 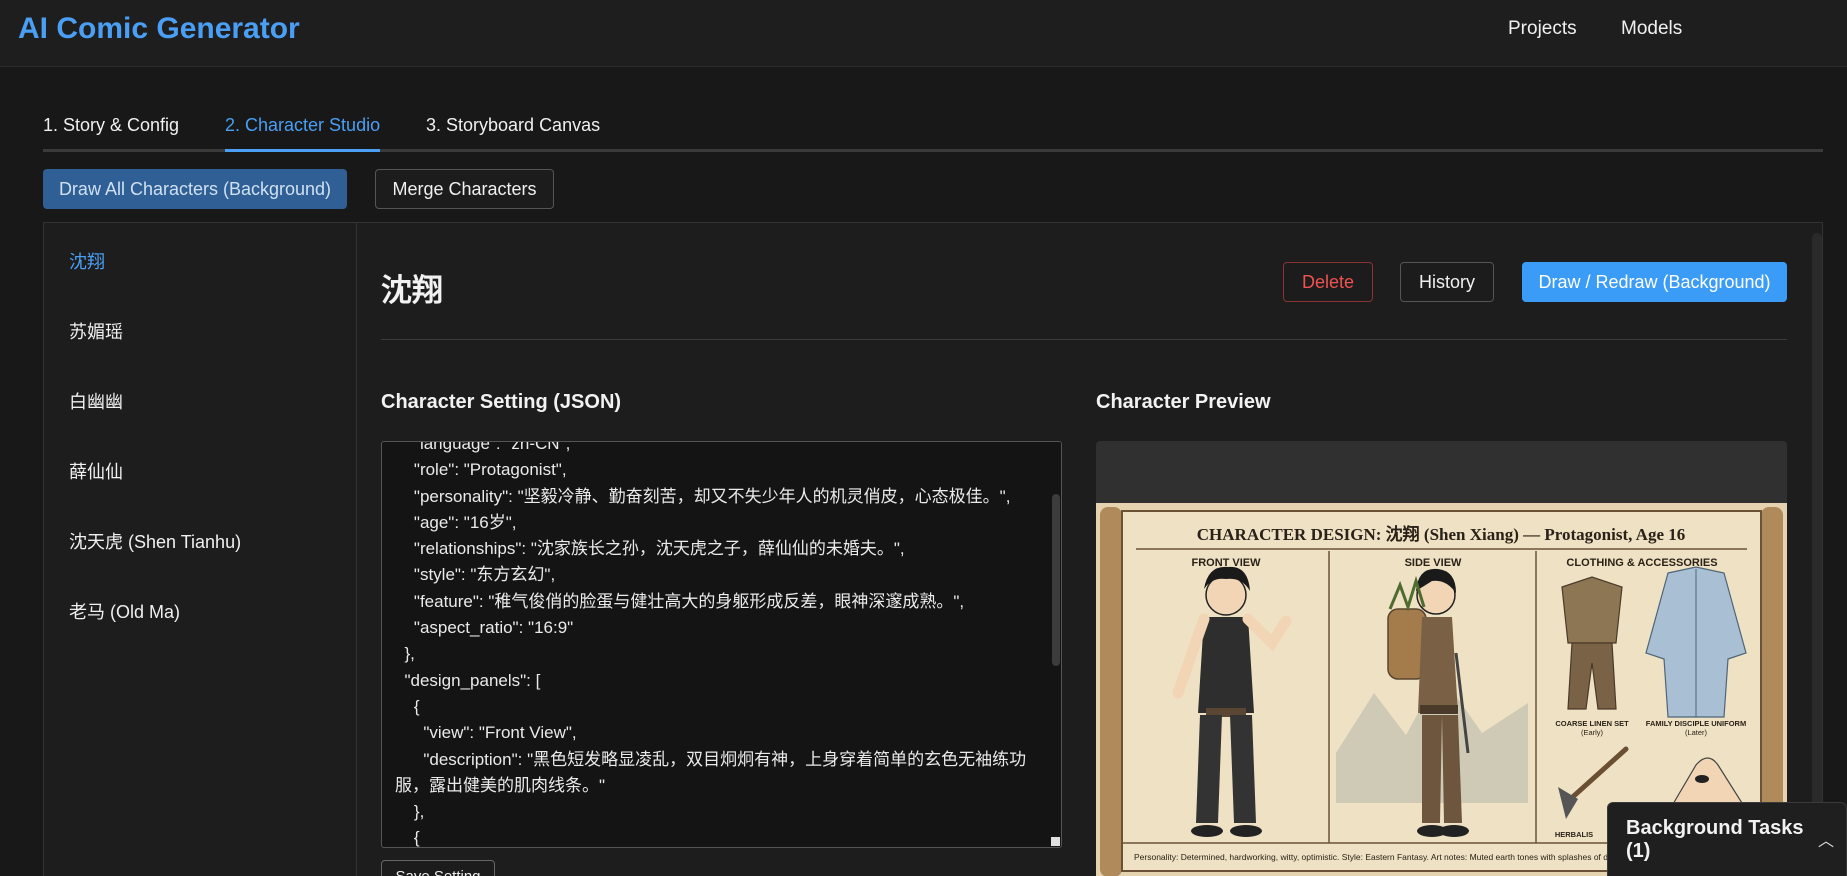 I want to click on editor-scrollbar-thumb, so click(x=1056, y=580).